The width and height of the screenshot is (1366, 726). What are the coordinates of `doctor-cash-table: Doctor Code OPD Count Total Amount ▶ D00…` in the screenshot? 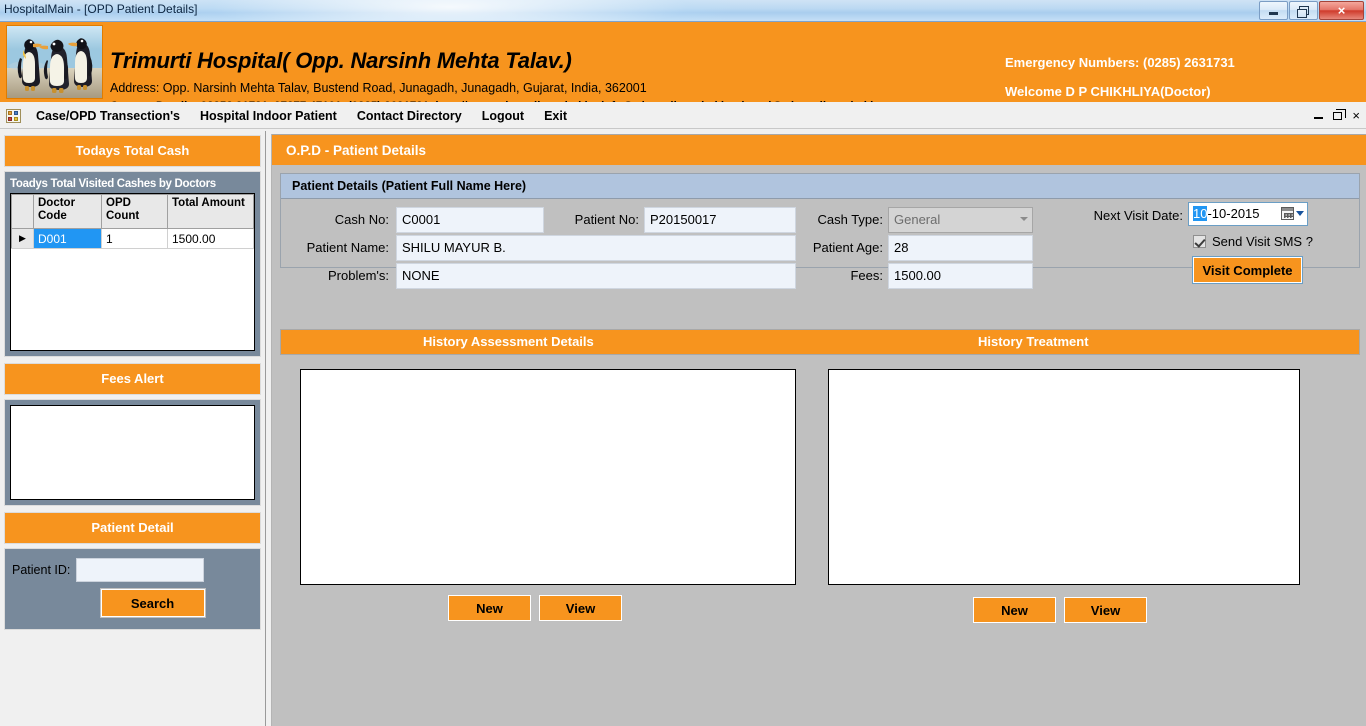 It's located at (132, 221).